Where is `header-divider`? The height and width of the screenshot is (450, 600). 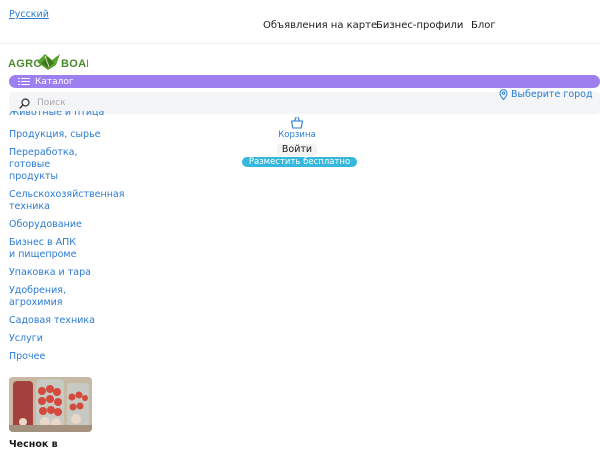 header-divider is located at coordinates (300, 43).